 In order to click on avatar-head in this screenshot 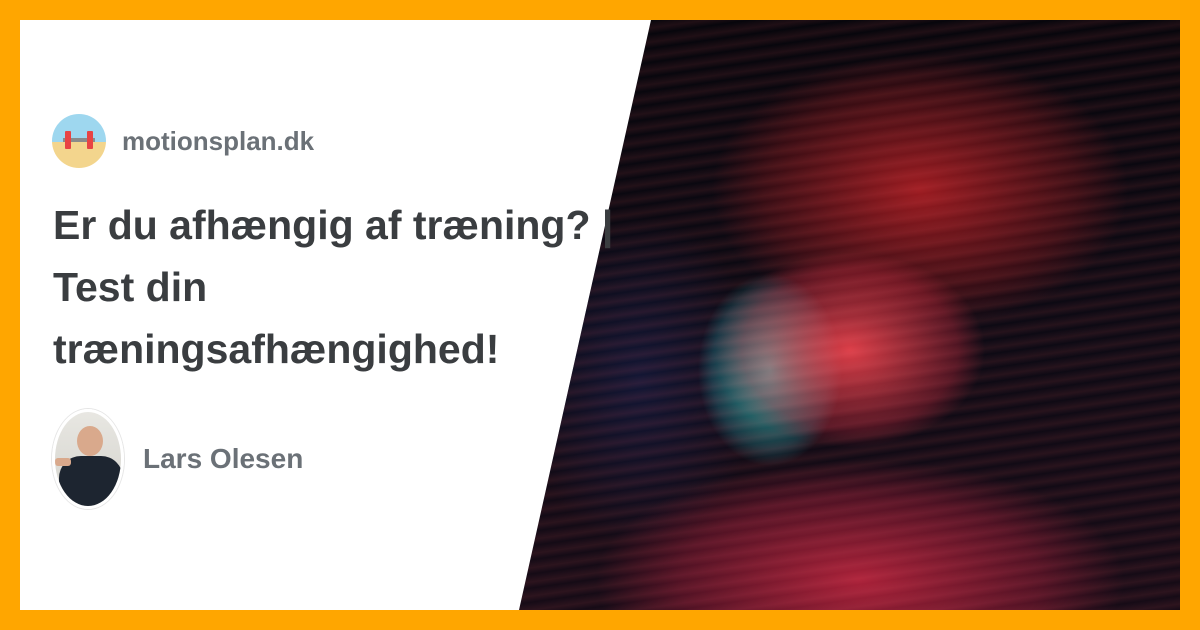, I will do `click(90, 441)`.